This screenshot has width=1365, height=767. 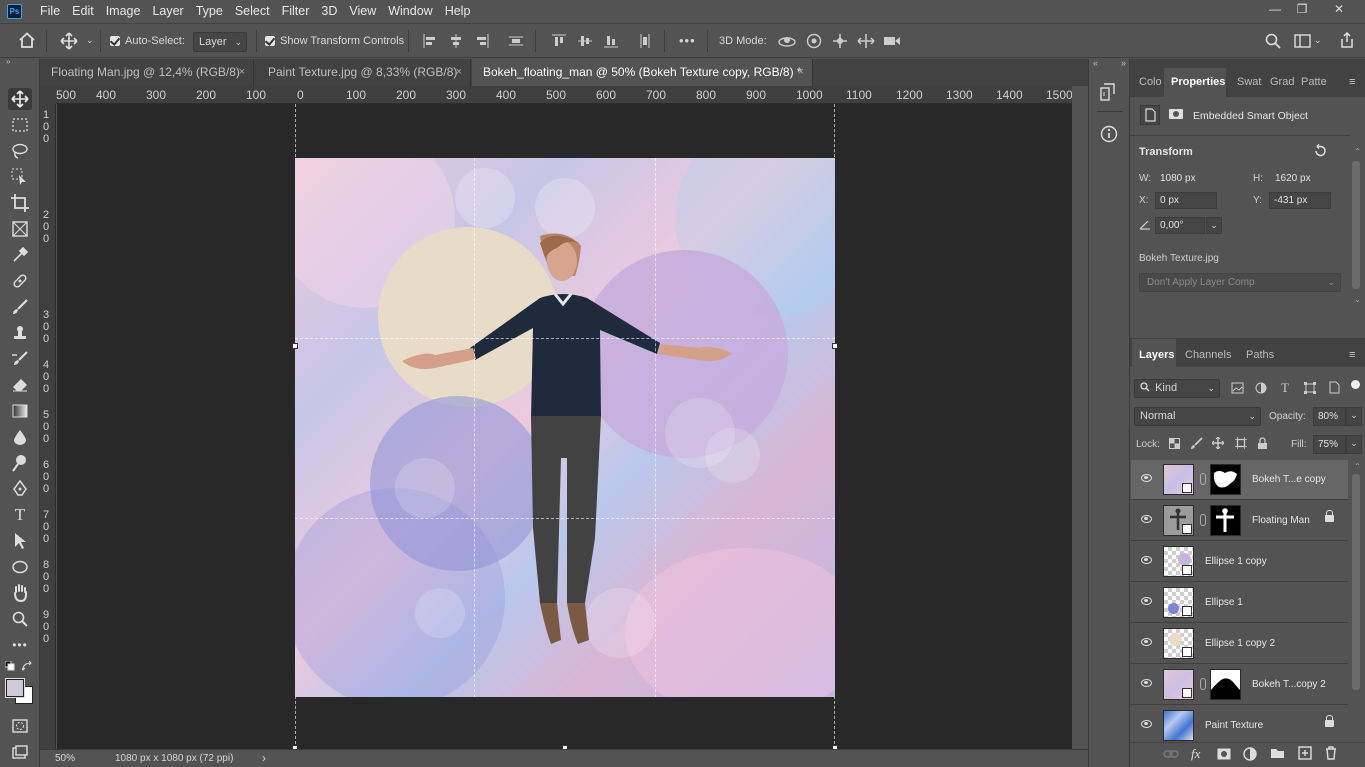 What do you see at coordinates (1285, 388) in the screenshot?
I see `filter-type-icon: T` at bounding box center [1285, 388].